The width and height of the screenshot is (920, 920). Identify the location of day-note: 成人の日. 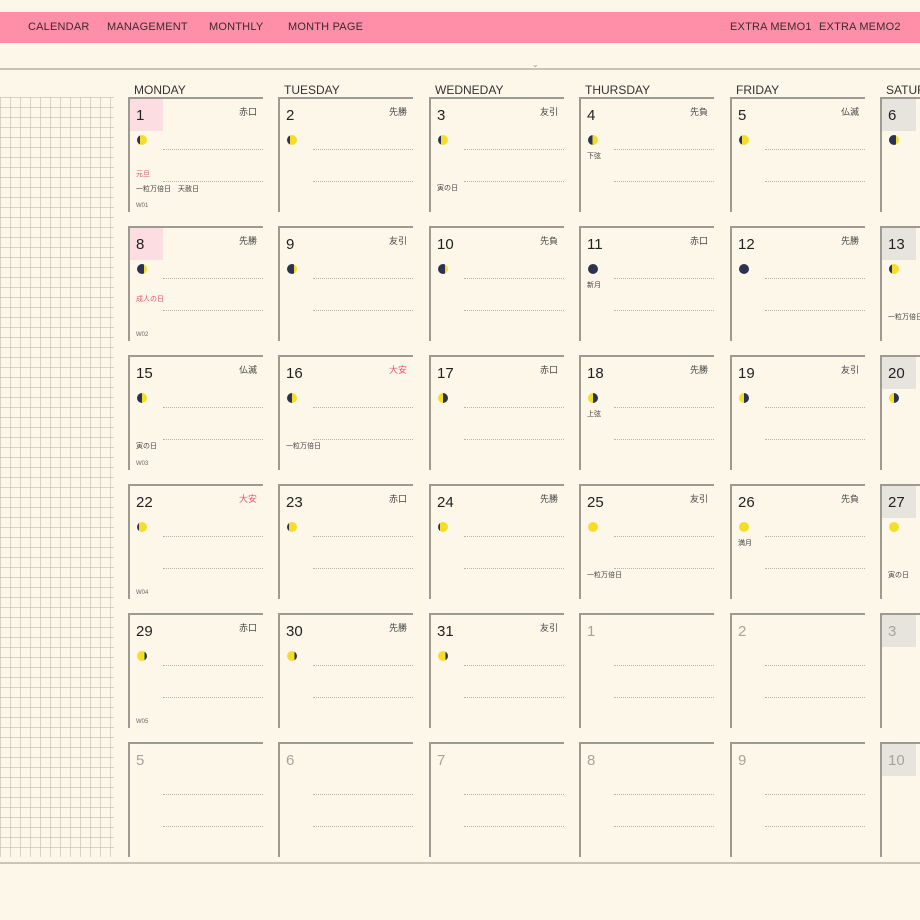
(150, 299).